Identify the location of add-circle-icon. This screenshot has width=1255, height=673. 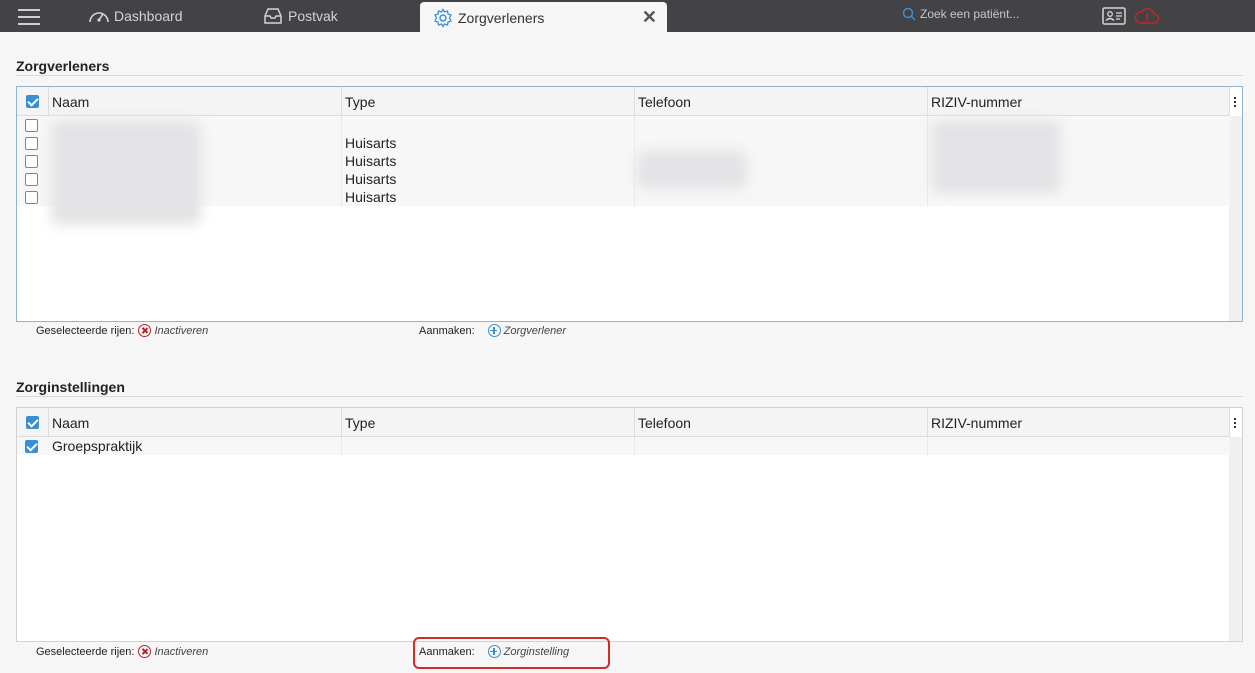
(494, 330).